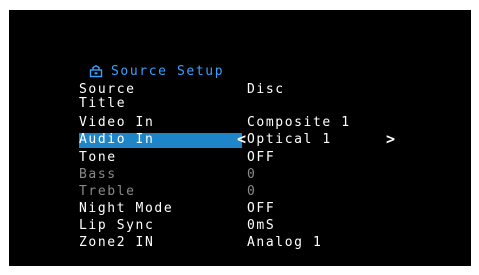  What do you see at coordinates (240, 175) in the screenshot?
I see `menu-row-bass: Bass 0` at bounding box center [240, 175].